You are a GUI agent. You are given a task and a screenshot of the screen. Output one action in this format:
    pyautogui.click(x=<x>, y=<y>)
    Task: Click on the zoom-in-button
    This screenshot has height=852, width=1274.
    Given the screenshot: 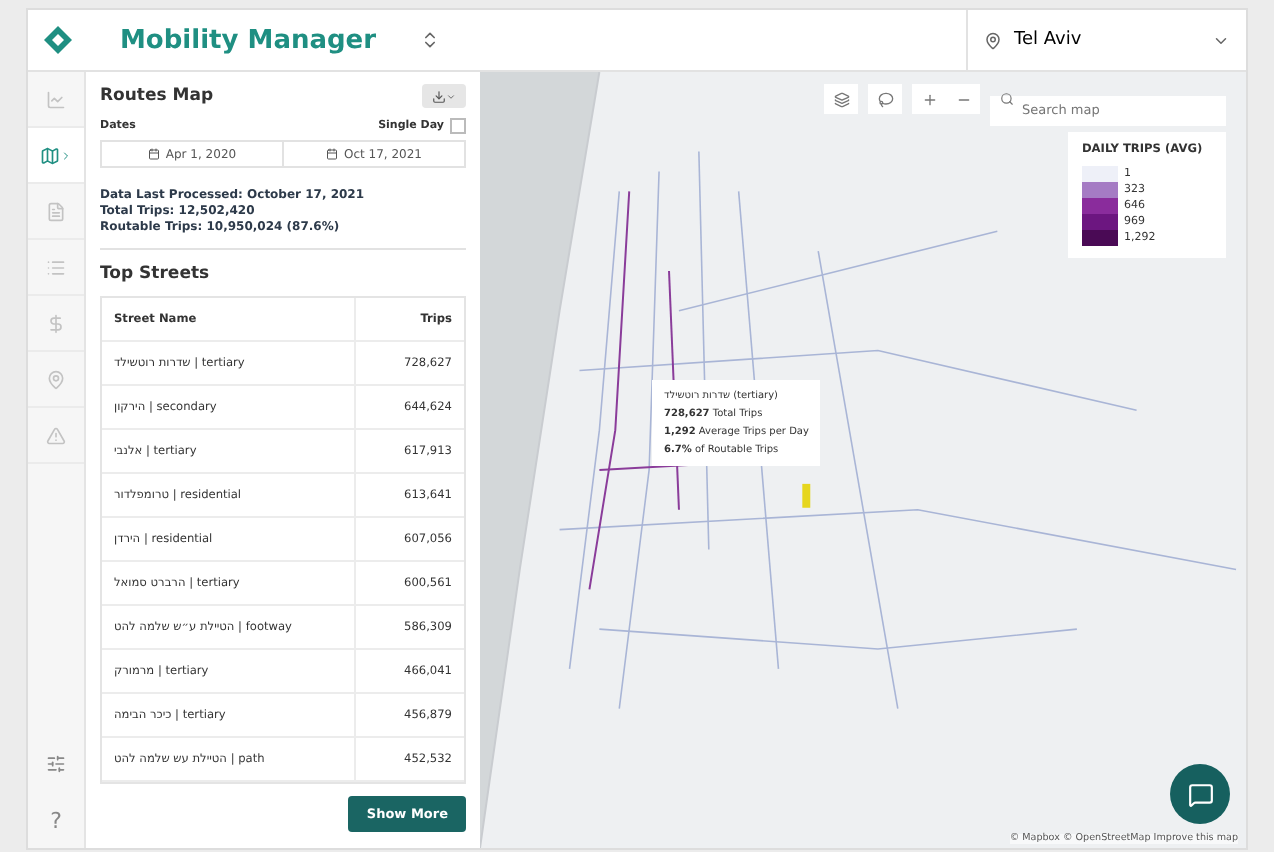 What is the action you would take?
    pyautogui.click(x=929, y=99)
    